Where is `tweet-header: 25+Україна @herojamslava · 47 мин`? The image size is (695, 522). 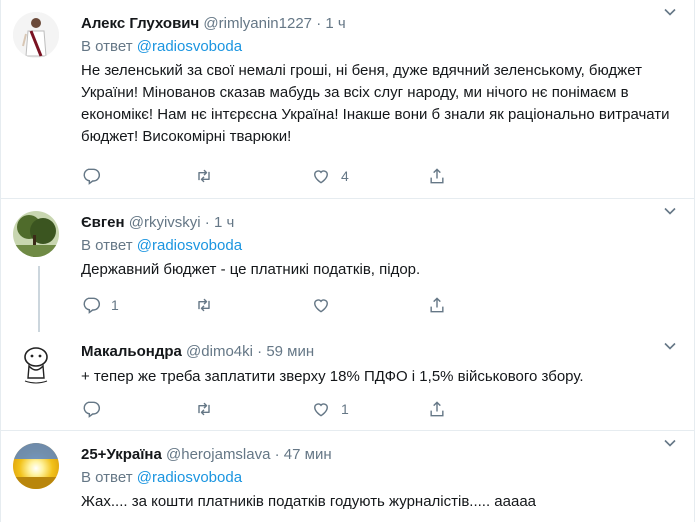
tweet-header: 25+Україна @herojamslava · 47 мин is located at coordinates (206, 454).